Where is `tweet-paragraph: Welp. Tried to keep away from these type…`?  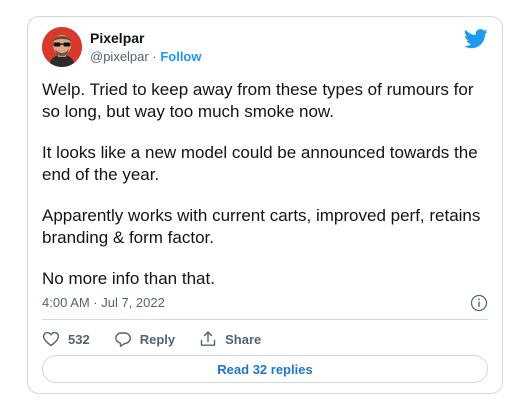 tweet-paragraph: Welp. Tried to keep away from these type… is located at coordinates (258, 100).